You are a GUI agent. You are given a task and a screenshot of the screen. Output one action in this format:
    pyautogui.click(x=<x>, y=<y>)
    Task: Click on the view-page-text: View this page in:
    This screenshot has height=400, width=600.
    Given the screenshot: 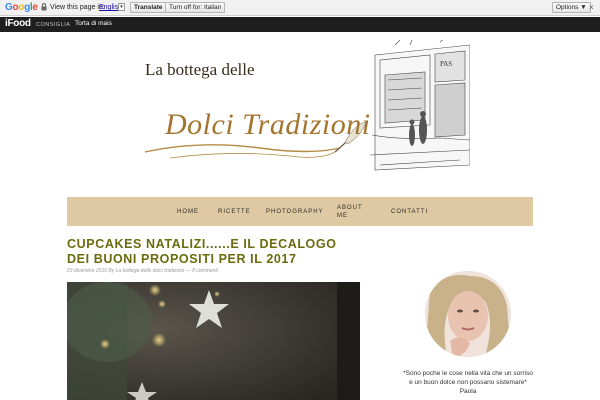 What is the action you would take?
    pyautogui.click(x=77, y=7)
    